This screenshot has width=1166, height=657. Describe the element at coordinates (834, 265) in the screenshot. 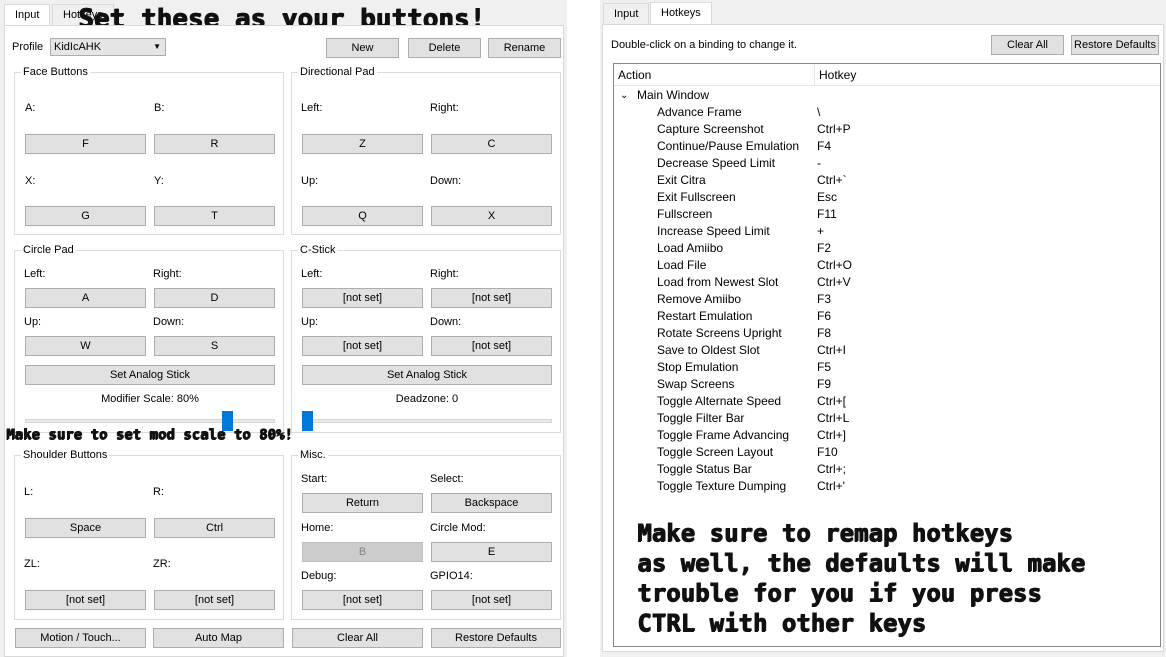

I see `hotkey-binding: Ctrl+O` at that location.